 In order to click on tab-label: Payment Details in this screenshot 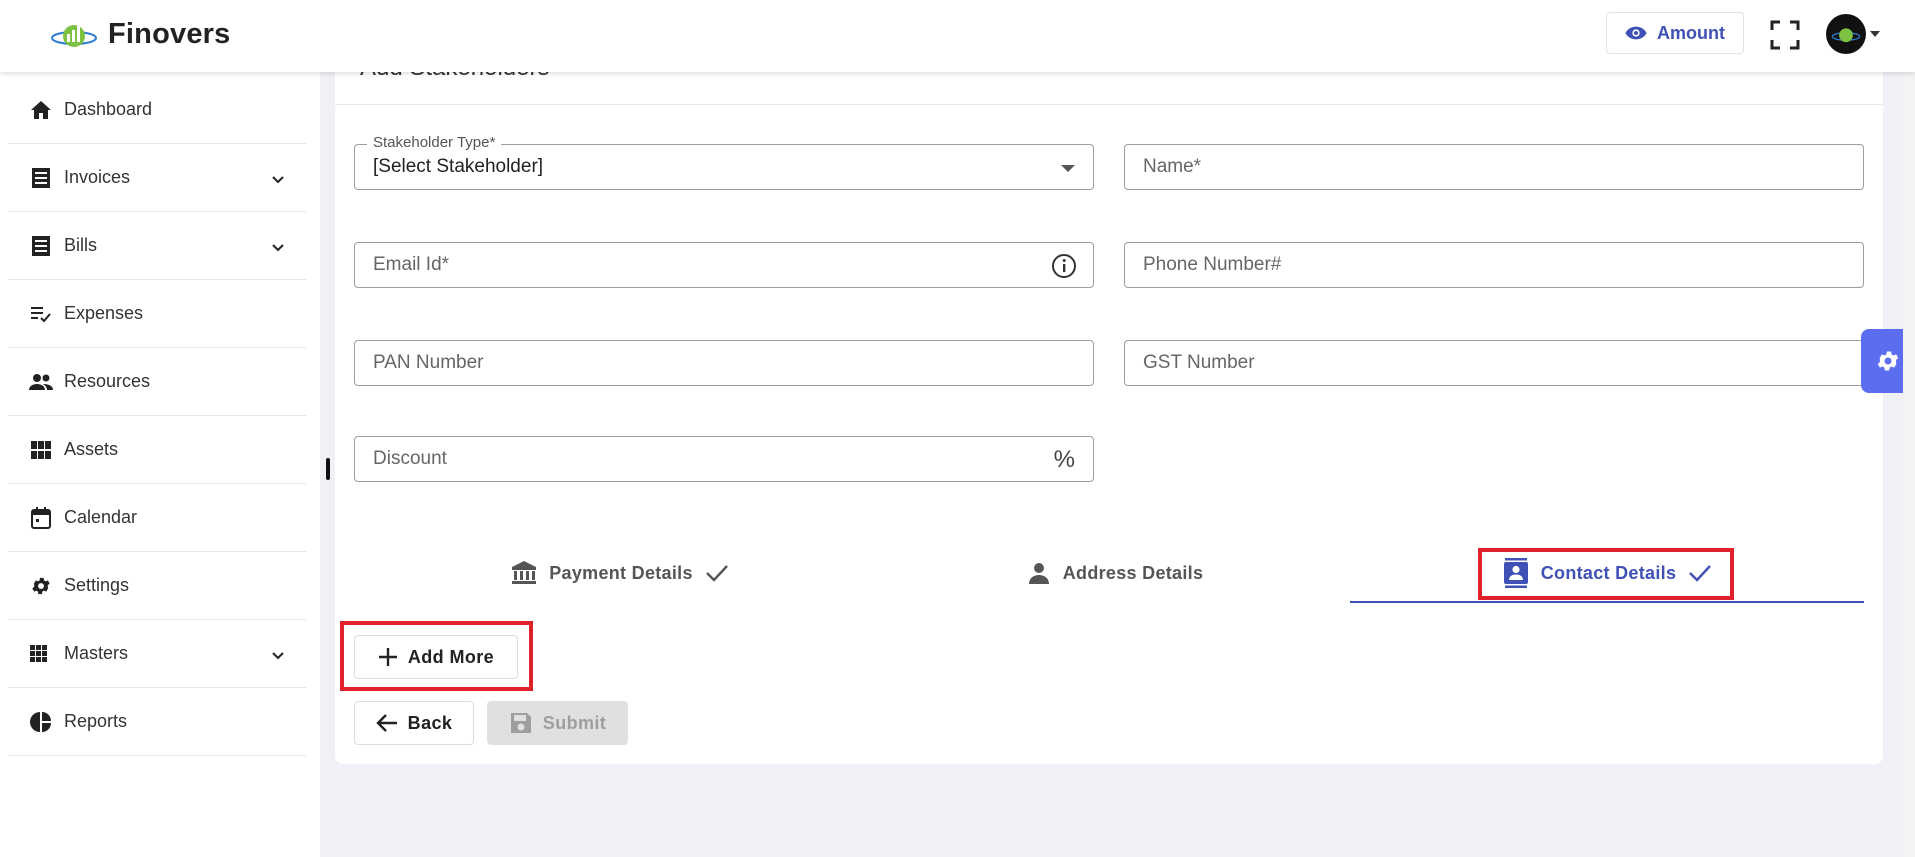, I will do `click(621, 572)`.